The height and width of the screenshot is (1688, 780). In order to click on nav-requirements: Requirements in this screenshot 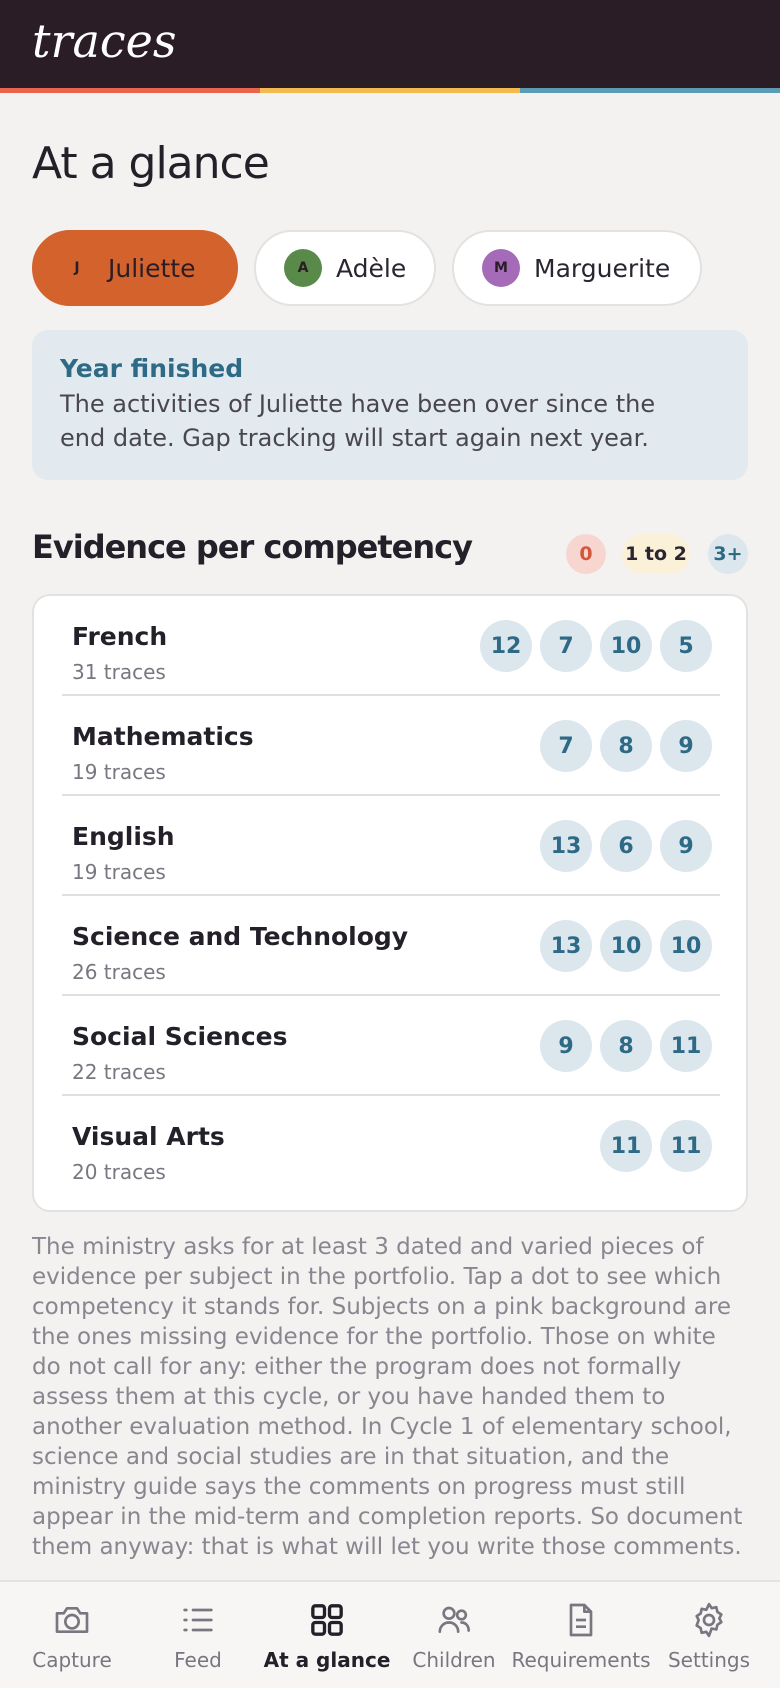, I will do `click(581, 1635)`.